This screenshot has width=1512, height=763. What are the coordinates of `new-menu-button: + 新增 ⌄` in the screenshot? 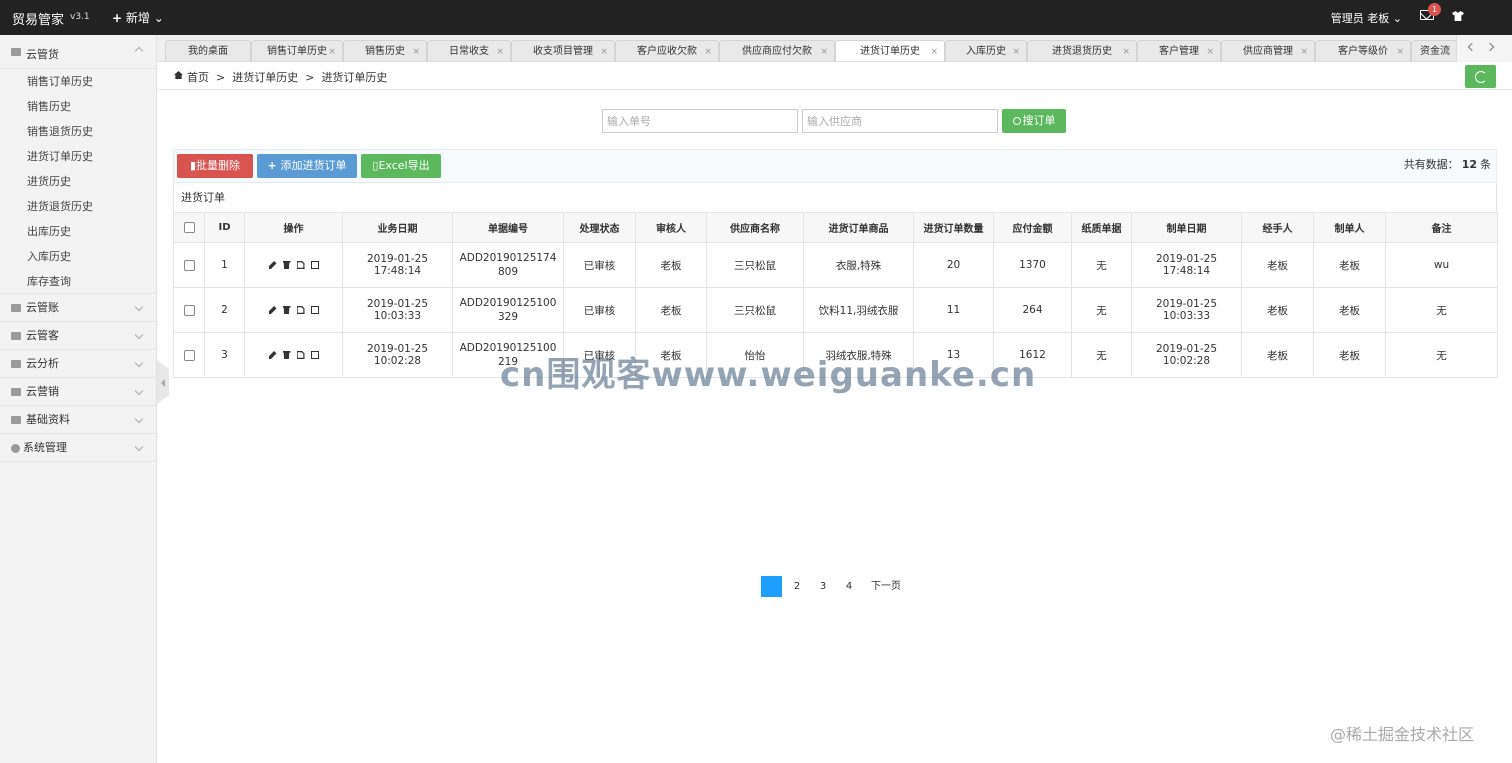 It's located at (138, 17).